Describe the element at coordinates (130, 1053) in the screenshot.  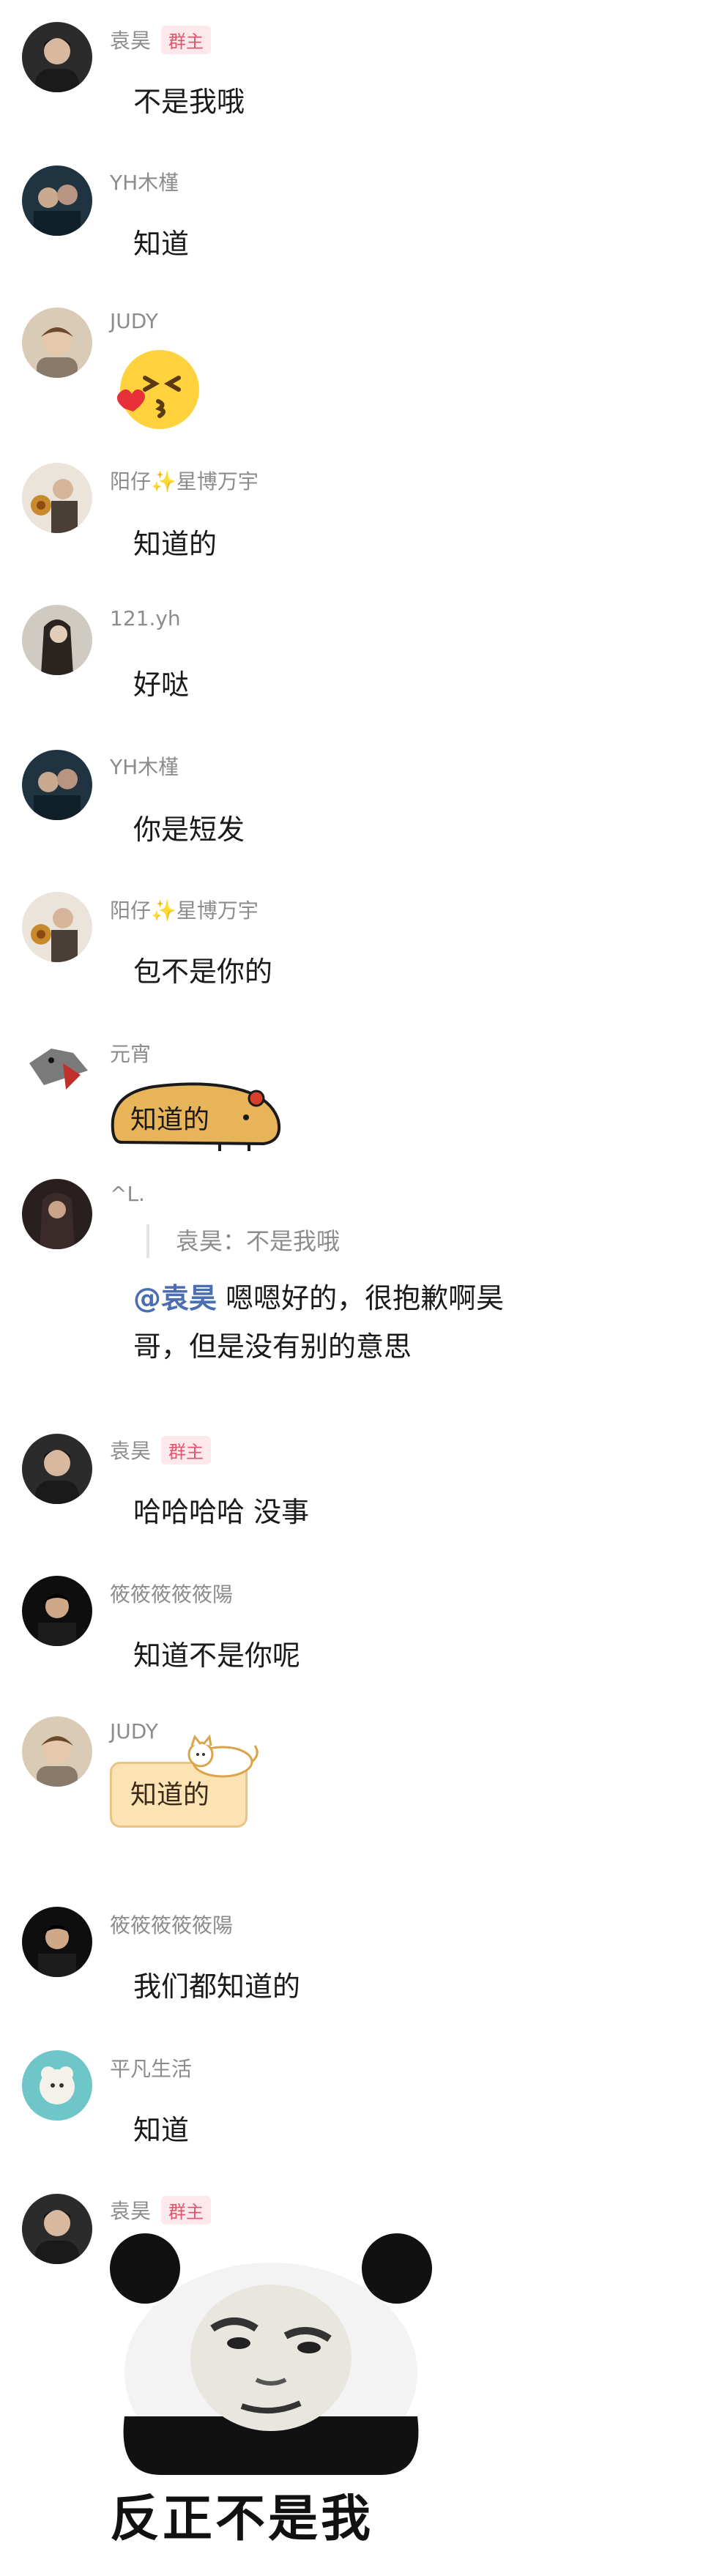
I see `sender-name: 元宵` at that location.